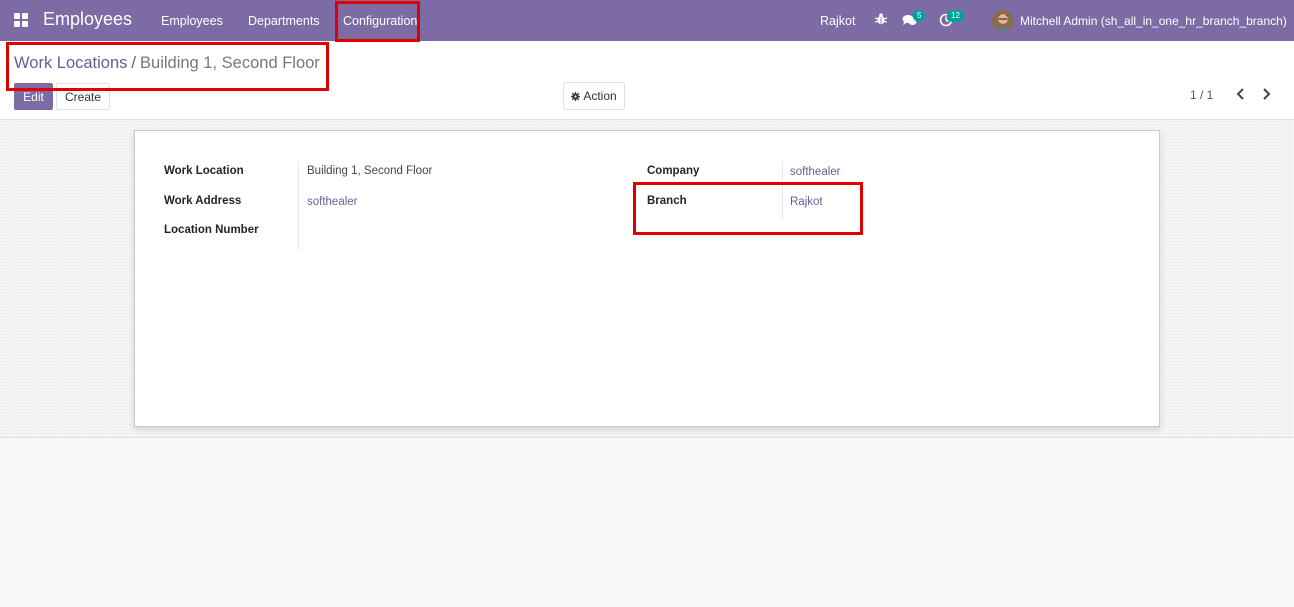  I want to click on annotation-box-branch, so click(748, 208).